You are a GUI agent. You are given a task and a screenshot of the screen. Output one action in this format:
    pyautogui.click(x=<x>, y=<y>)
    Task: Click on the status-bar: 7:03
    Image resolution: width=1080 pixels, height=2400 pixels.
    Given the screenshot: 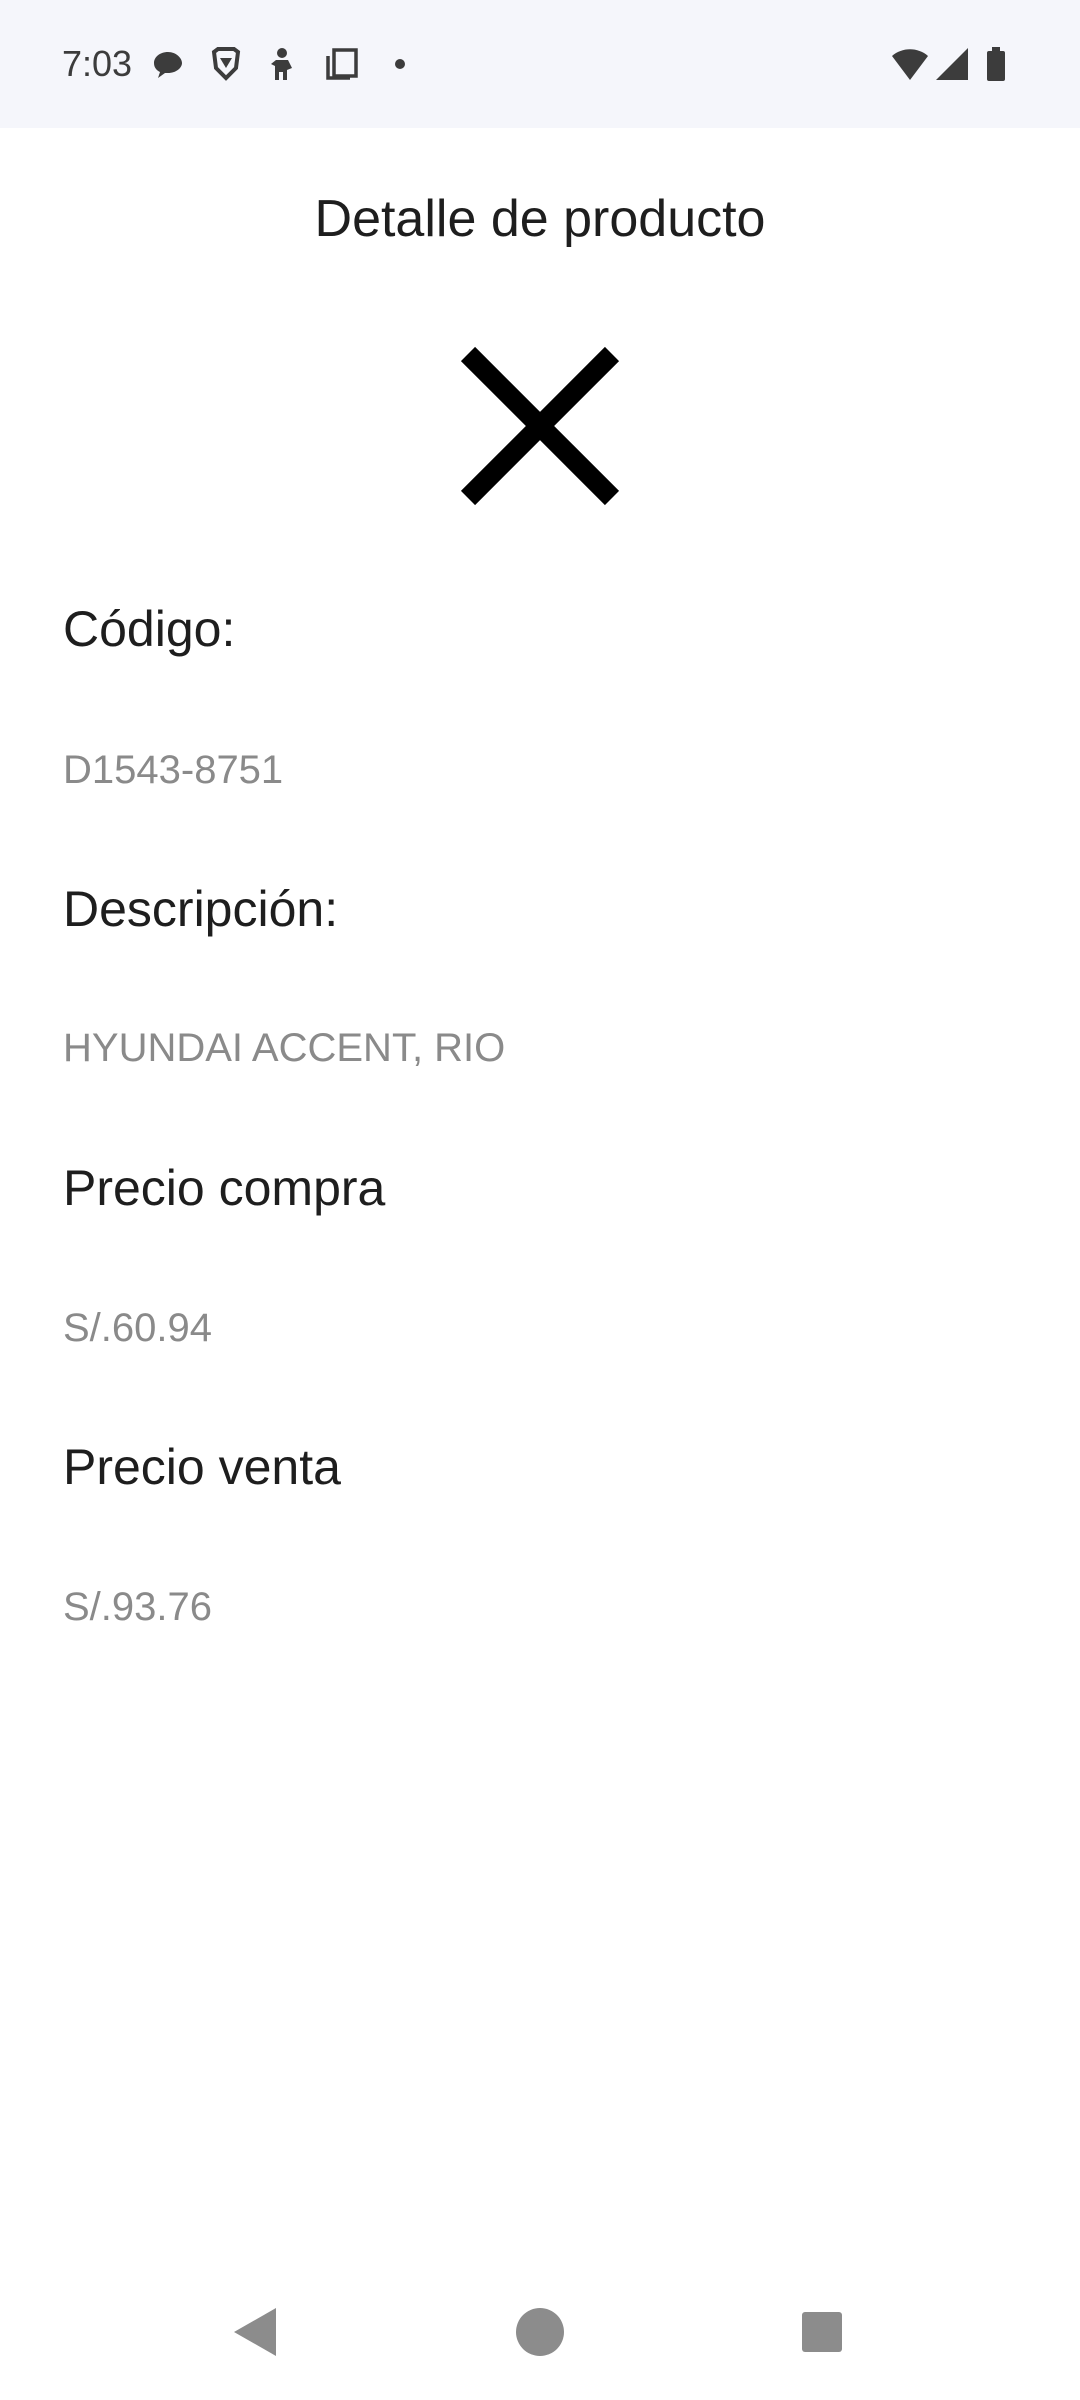 What is the action you would take?
    pyautogui.click(x=540, y=64)
    